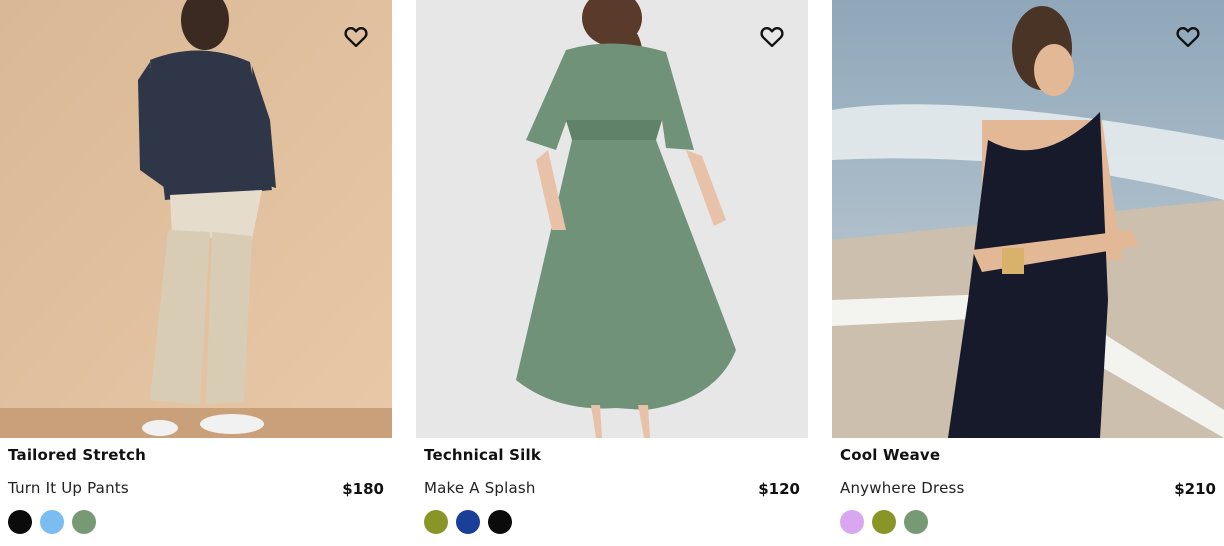 The height and width of the screenshot is (546, 1224). What do you see at coordinates (902, 488) in the screenshot?
I see `product-subtitle: Anywhere Dress` at bounding box center [902, 488].